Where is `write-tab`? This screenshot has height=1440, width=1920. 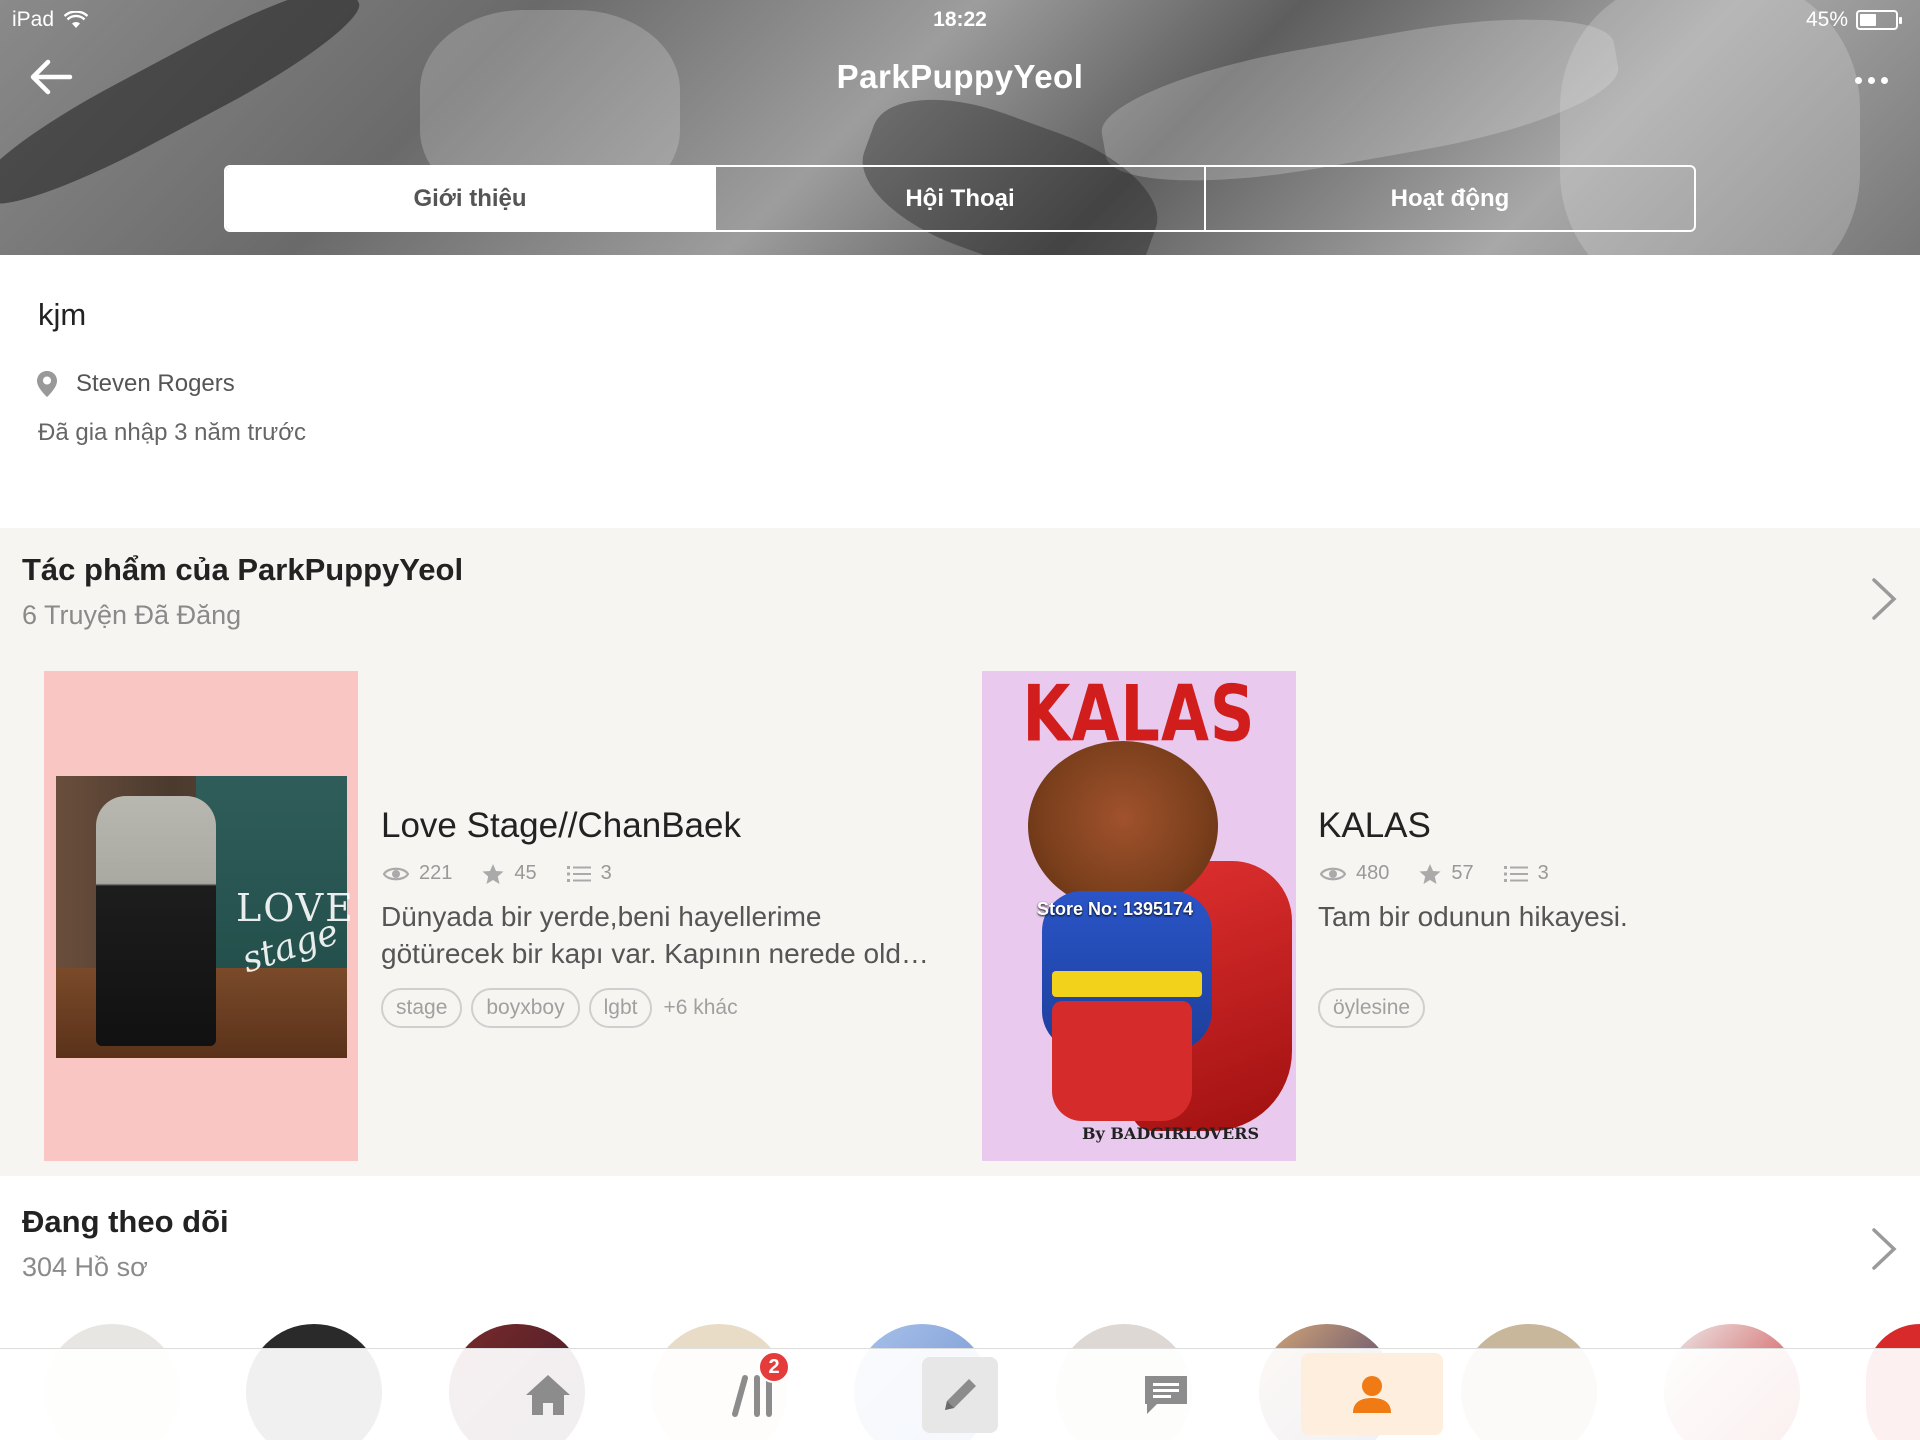 write-tab is located at coordinates (960, 1395).